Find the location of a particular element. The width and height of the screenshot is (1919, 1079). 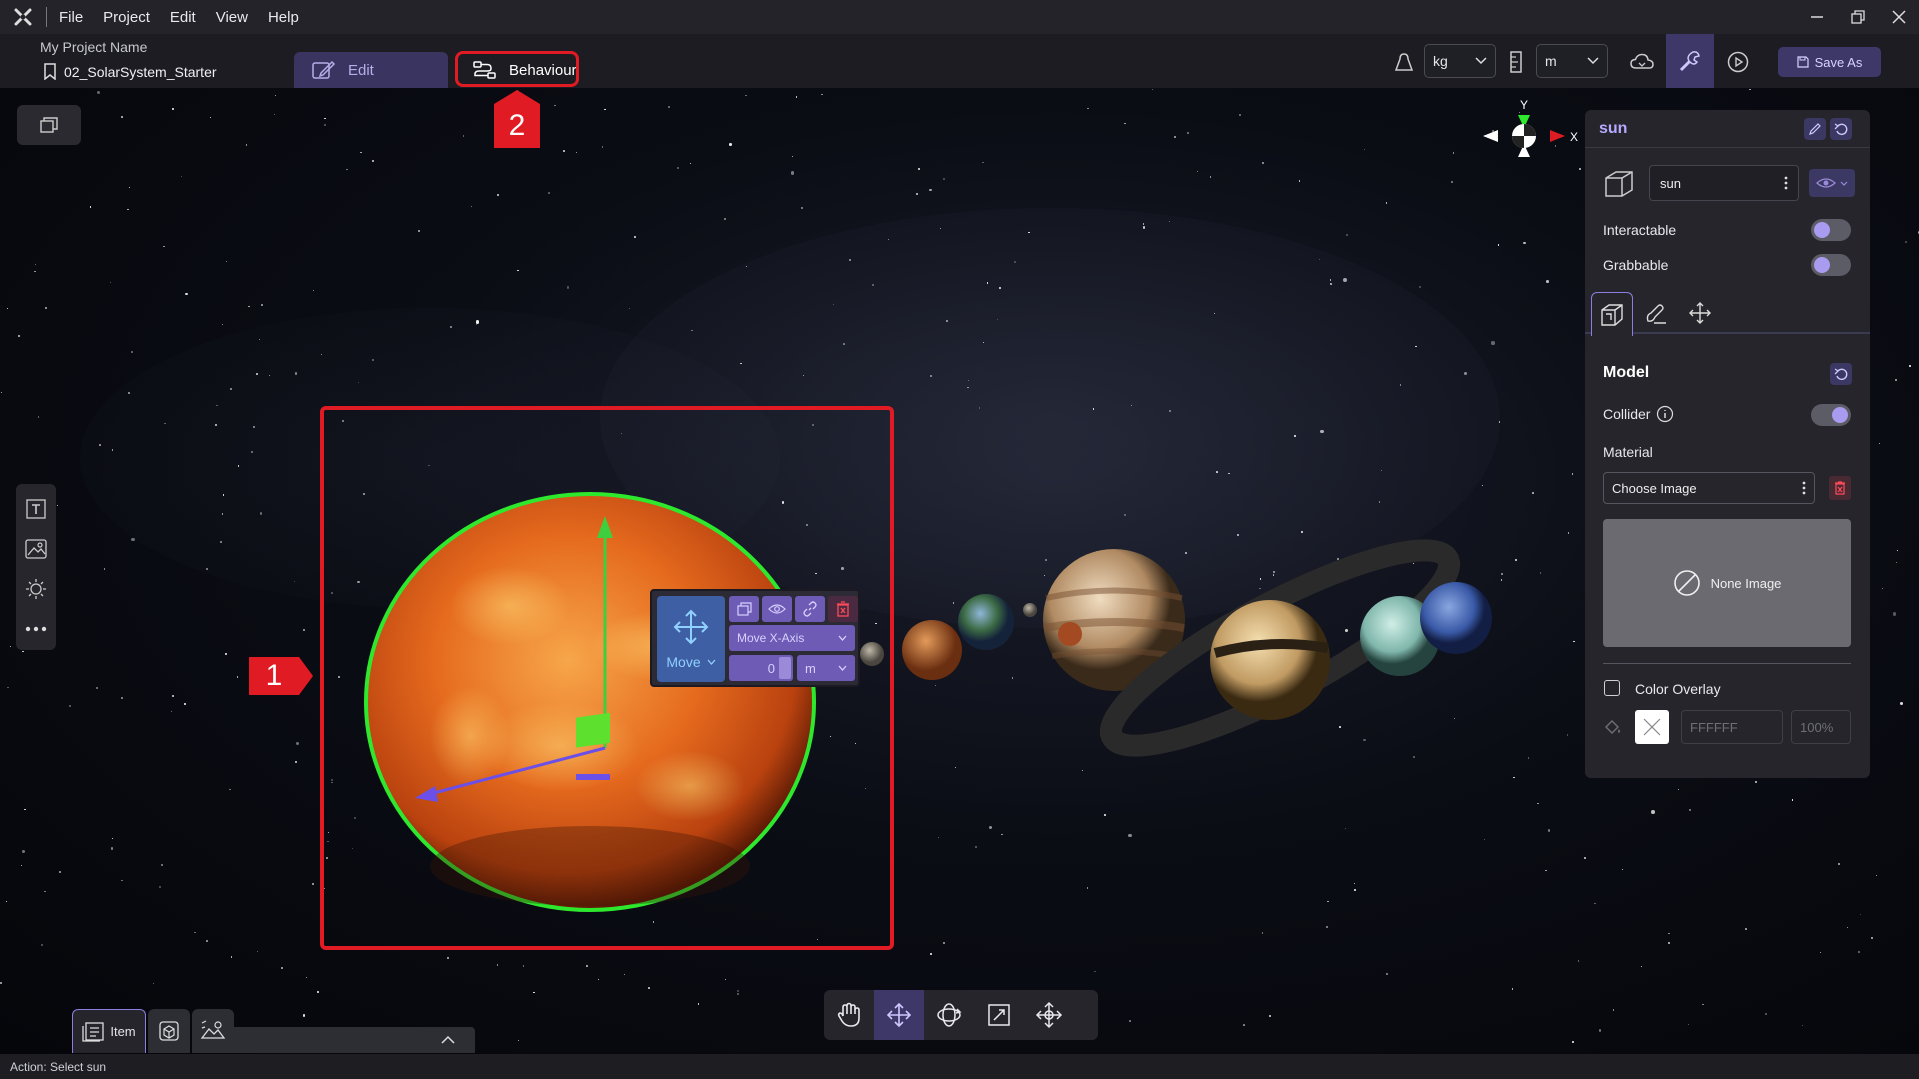

overlay-color-swatch is located at coordinates (1652, 727).